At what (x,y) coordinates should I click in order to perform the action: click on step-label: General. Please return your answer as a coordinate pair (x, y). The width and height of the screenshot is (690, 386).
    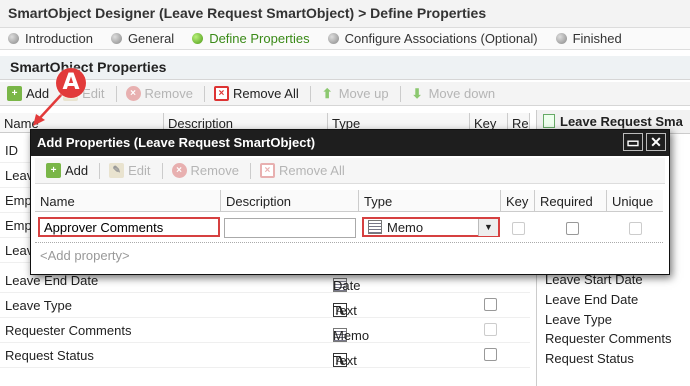
    Looking at the image, I should click on (151, 38).